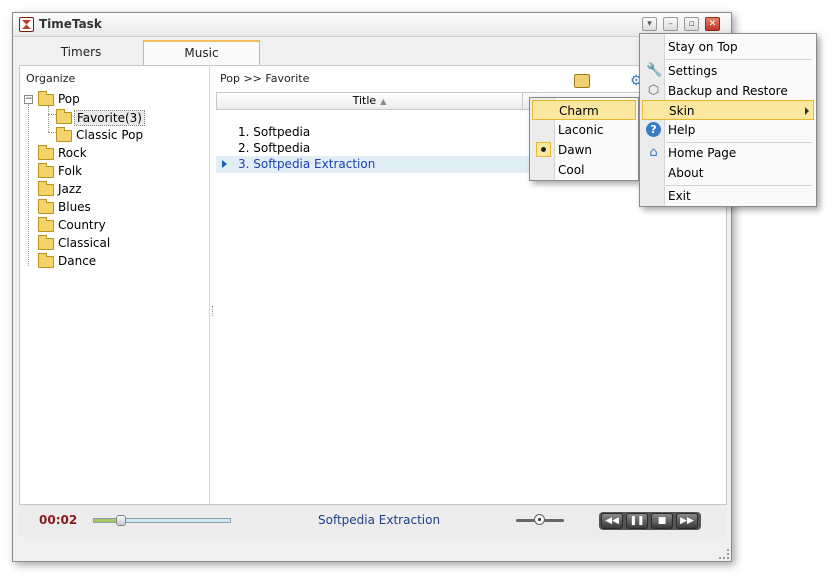 This screenshot has width=838, height=582. I want to click on tree-node-label: Jazz, so click(70, 189).